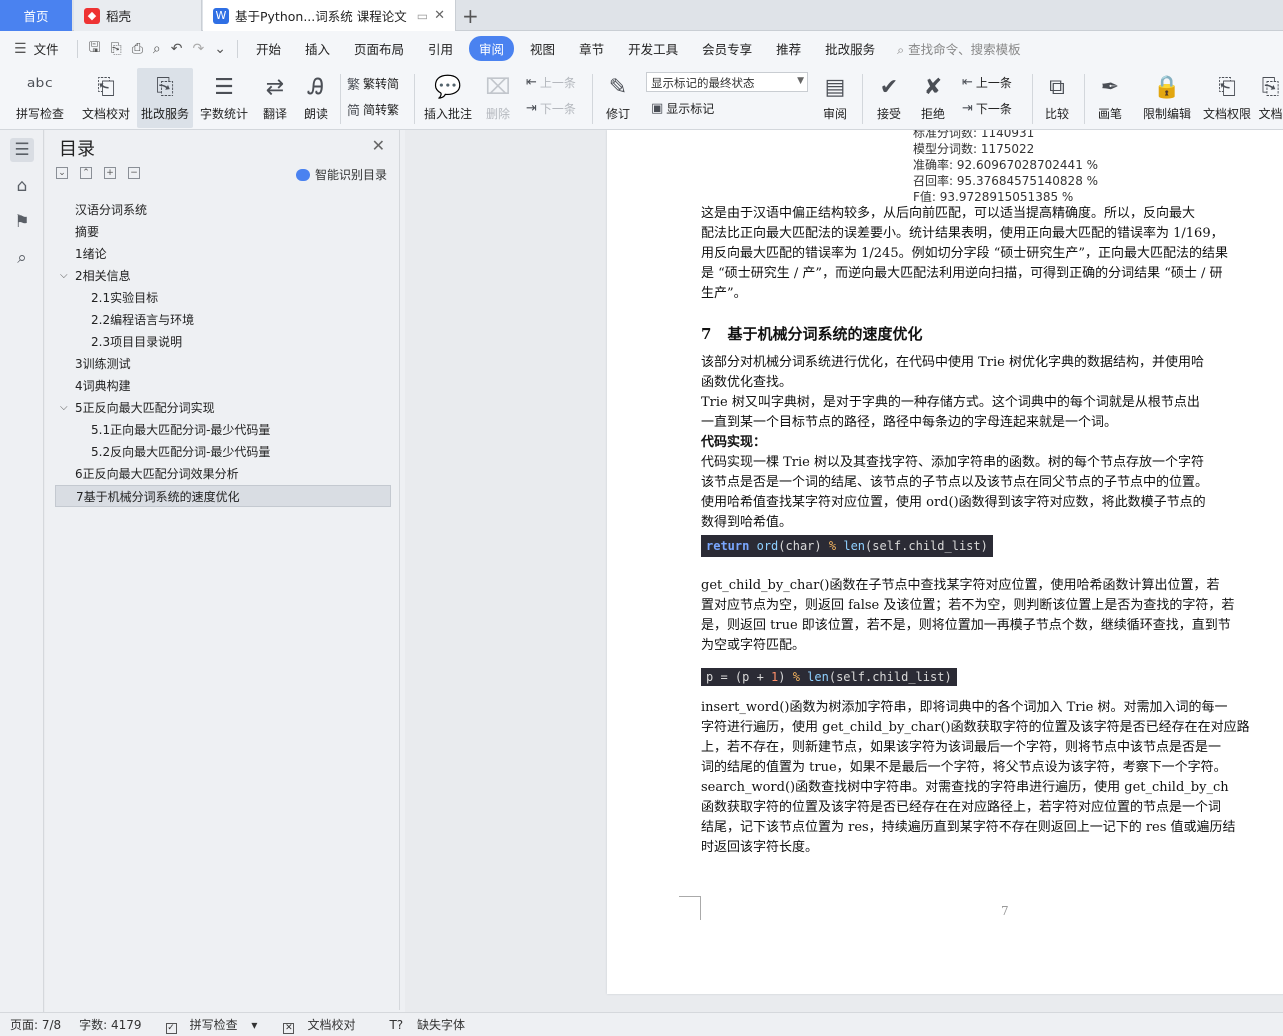 This screenshot has height=1036, width=1283. What do you see at coordinates (223, 276) in the screenshot?
I see `toc-item: ⌵ 2相关信息` at bounding box center [223, 276].